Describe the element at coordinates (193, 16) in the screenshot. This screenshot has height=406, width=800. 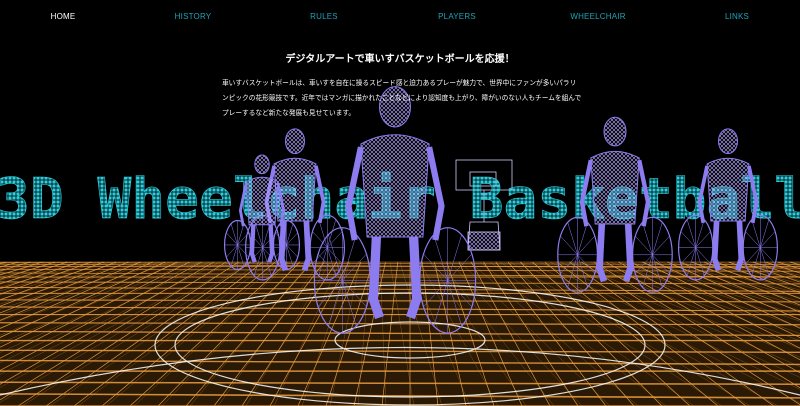
I see `nav-history-link: HISTORY` at that location.